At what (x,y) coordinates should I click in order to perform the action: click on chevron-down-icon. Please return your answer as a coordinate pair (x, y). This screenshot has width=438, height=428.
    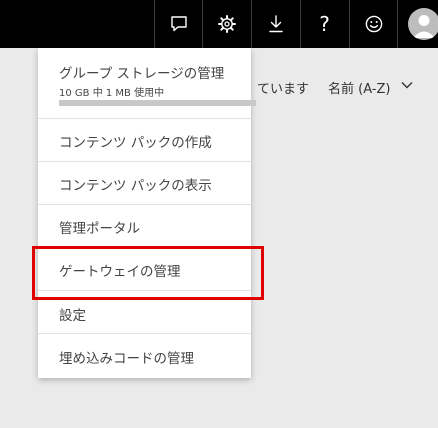
    Looking at the image, I should click on (407, 85).